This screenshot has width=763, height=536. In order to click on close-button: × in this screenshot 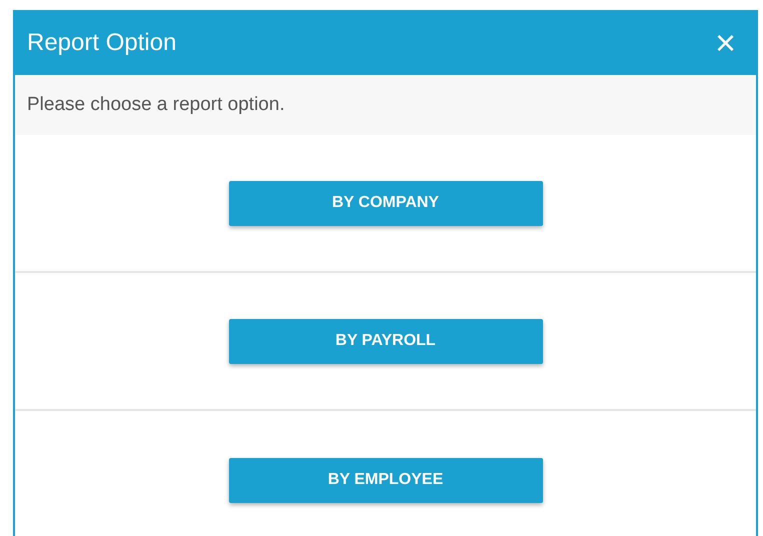, I will do `click(725, 42)`.